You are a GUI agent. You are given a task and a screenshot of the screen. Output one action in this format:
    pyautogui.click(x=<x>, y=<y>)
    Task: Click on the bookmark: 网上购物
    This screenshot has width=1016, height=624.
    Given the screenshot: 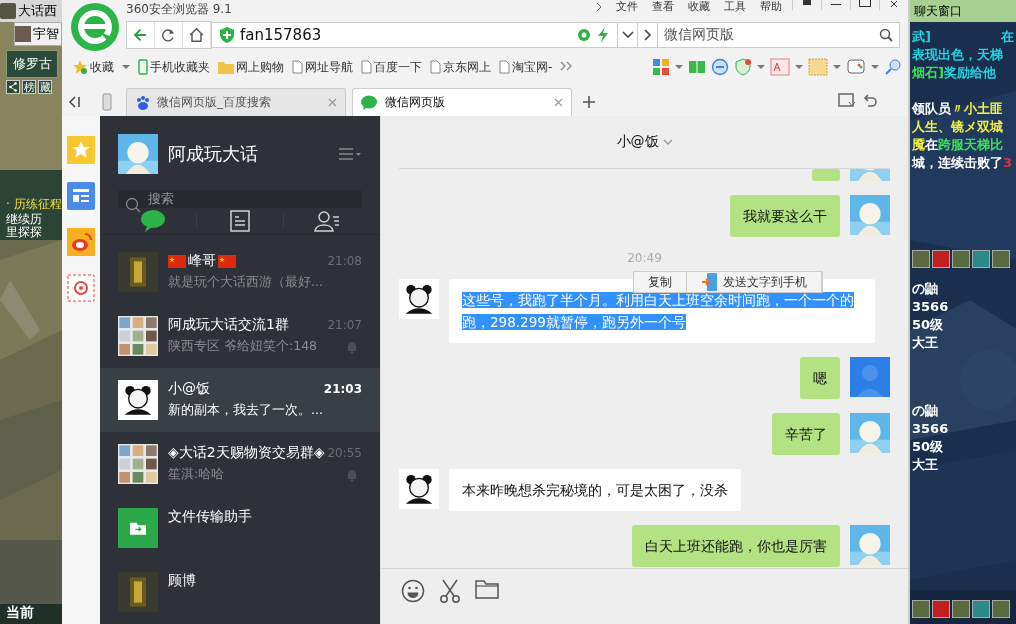 What is the action you would take?
    pyautogui.click(x=251, y=67)
    